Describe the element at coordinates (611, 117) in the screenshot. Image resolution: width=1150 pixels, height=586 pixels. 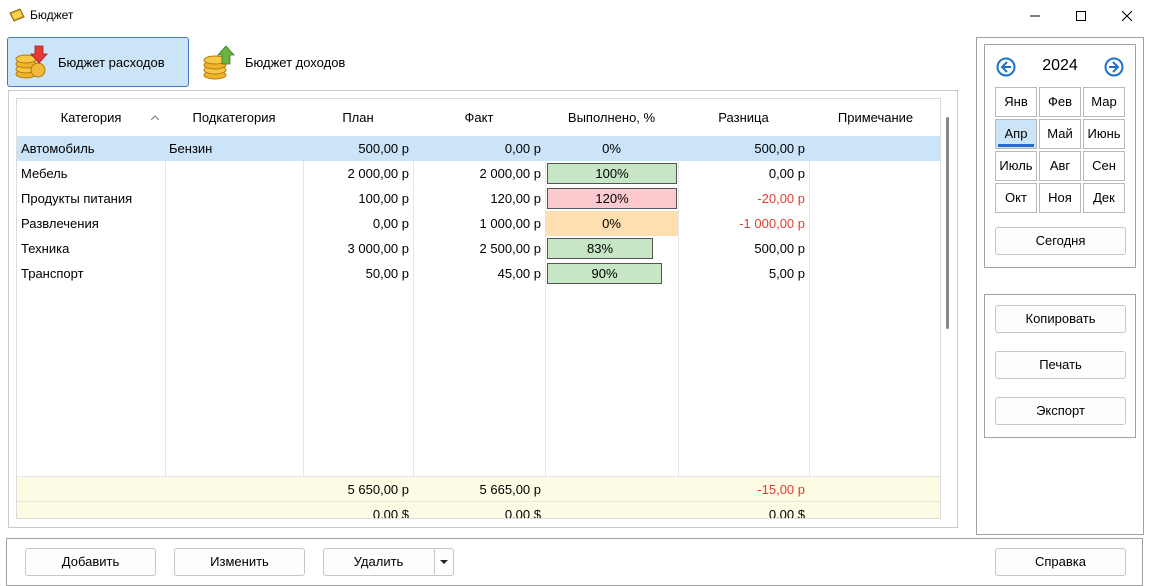
I see `header-percent: Выполнено, %` at that location.